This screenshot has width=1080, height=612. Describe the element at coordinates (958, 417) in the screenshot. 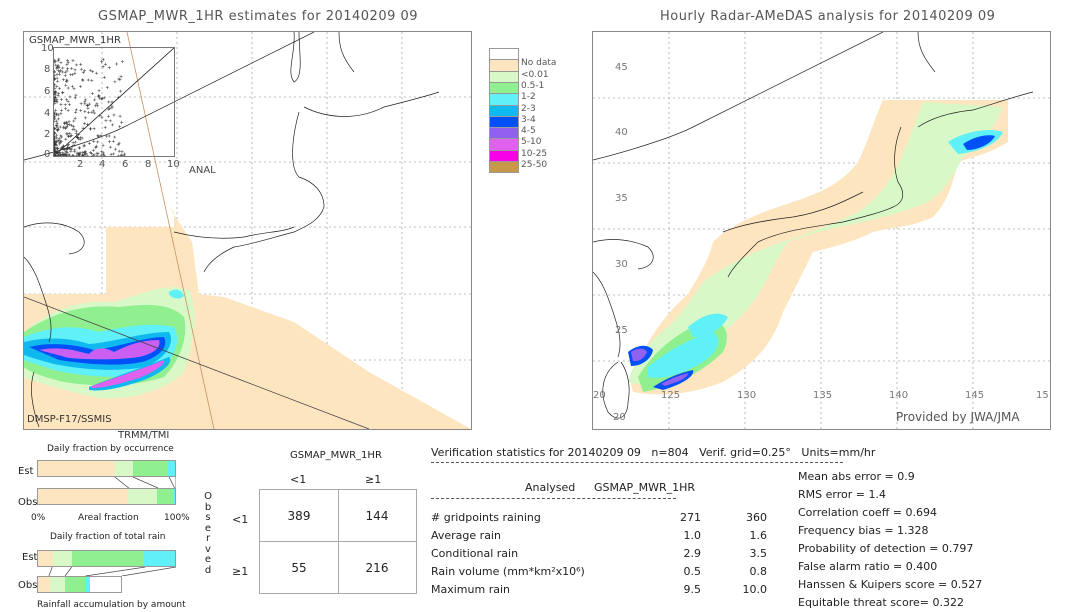

I see `credit-label: Provided by JWA/JMA` at that location.